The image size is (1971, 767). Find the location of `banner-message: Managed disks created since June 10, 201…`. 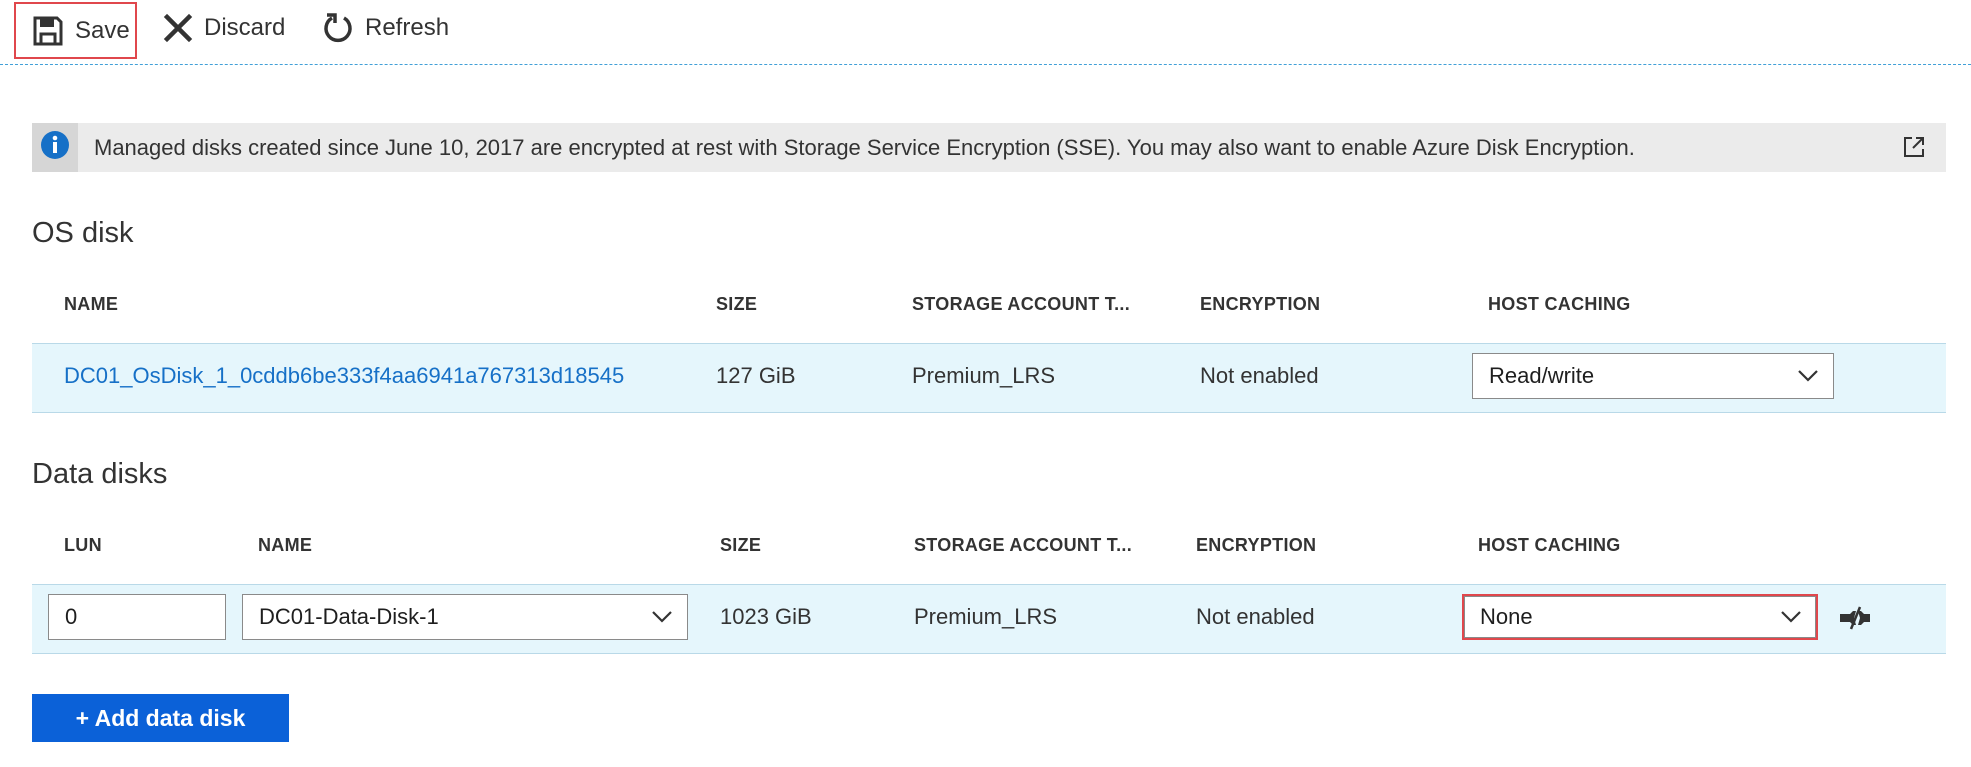

banner-message: Managed disks created since June 10, 201… is located at coordinates (864, 147).